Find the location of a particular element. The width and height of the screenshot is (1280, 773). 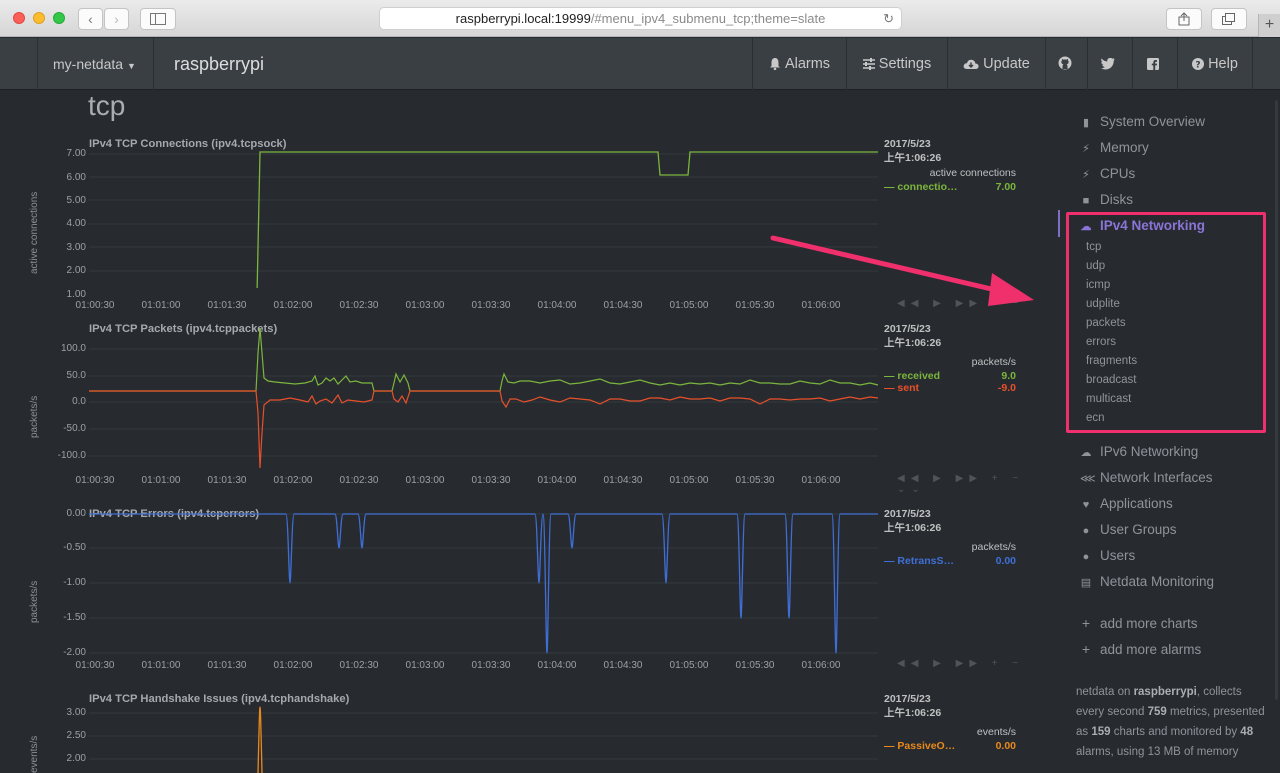

legend-dimension: — sent -9.0 is located at coordinates (950, 388).